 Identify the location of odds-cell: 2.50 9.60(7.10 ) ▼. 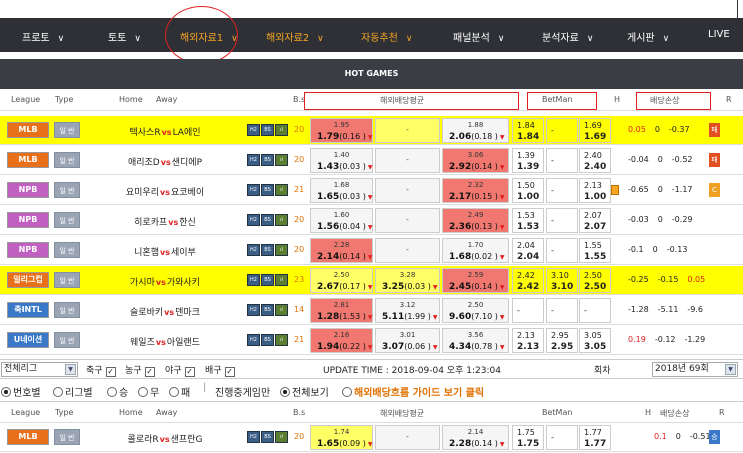
(475, 310).